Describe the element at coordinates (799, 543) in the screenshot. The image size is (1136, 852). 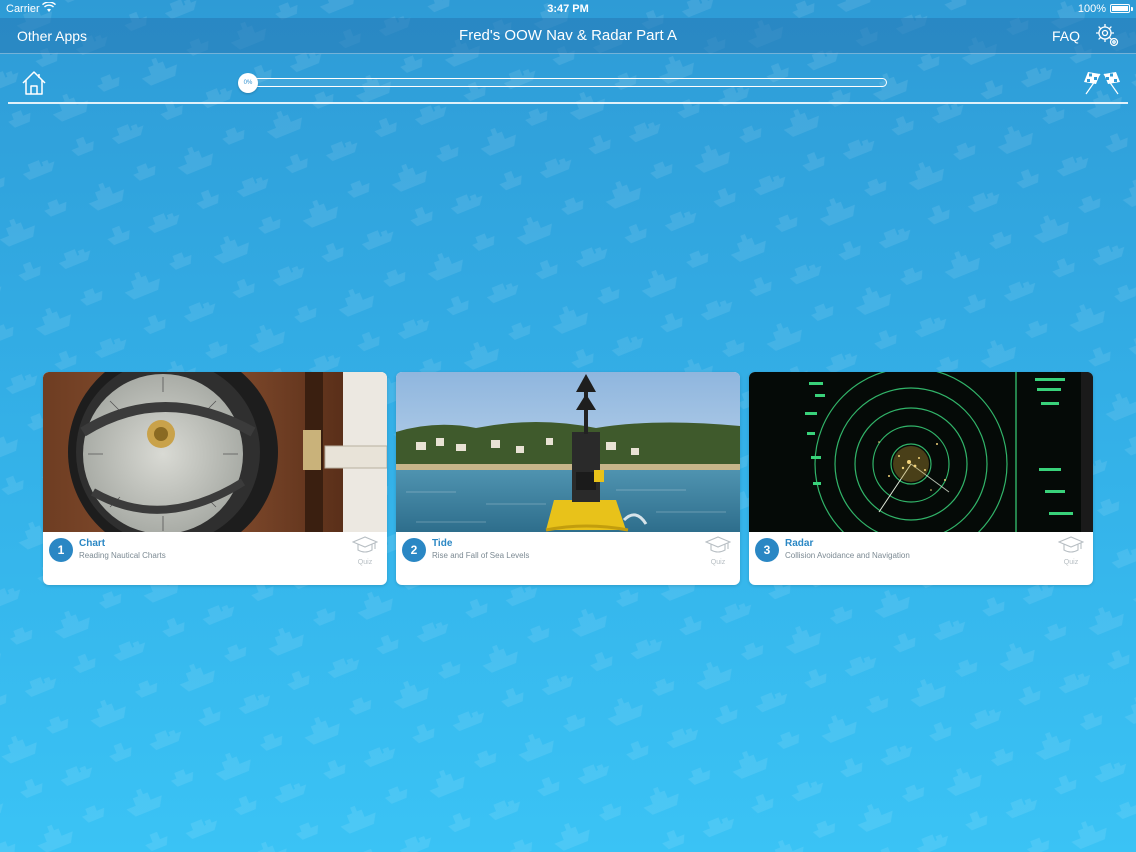
I see `module-title: Radar` at that location.